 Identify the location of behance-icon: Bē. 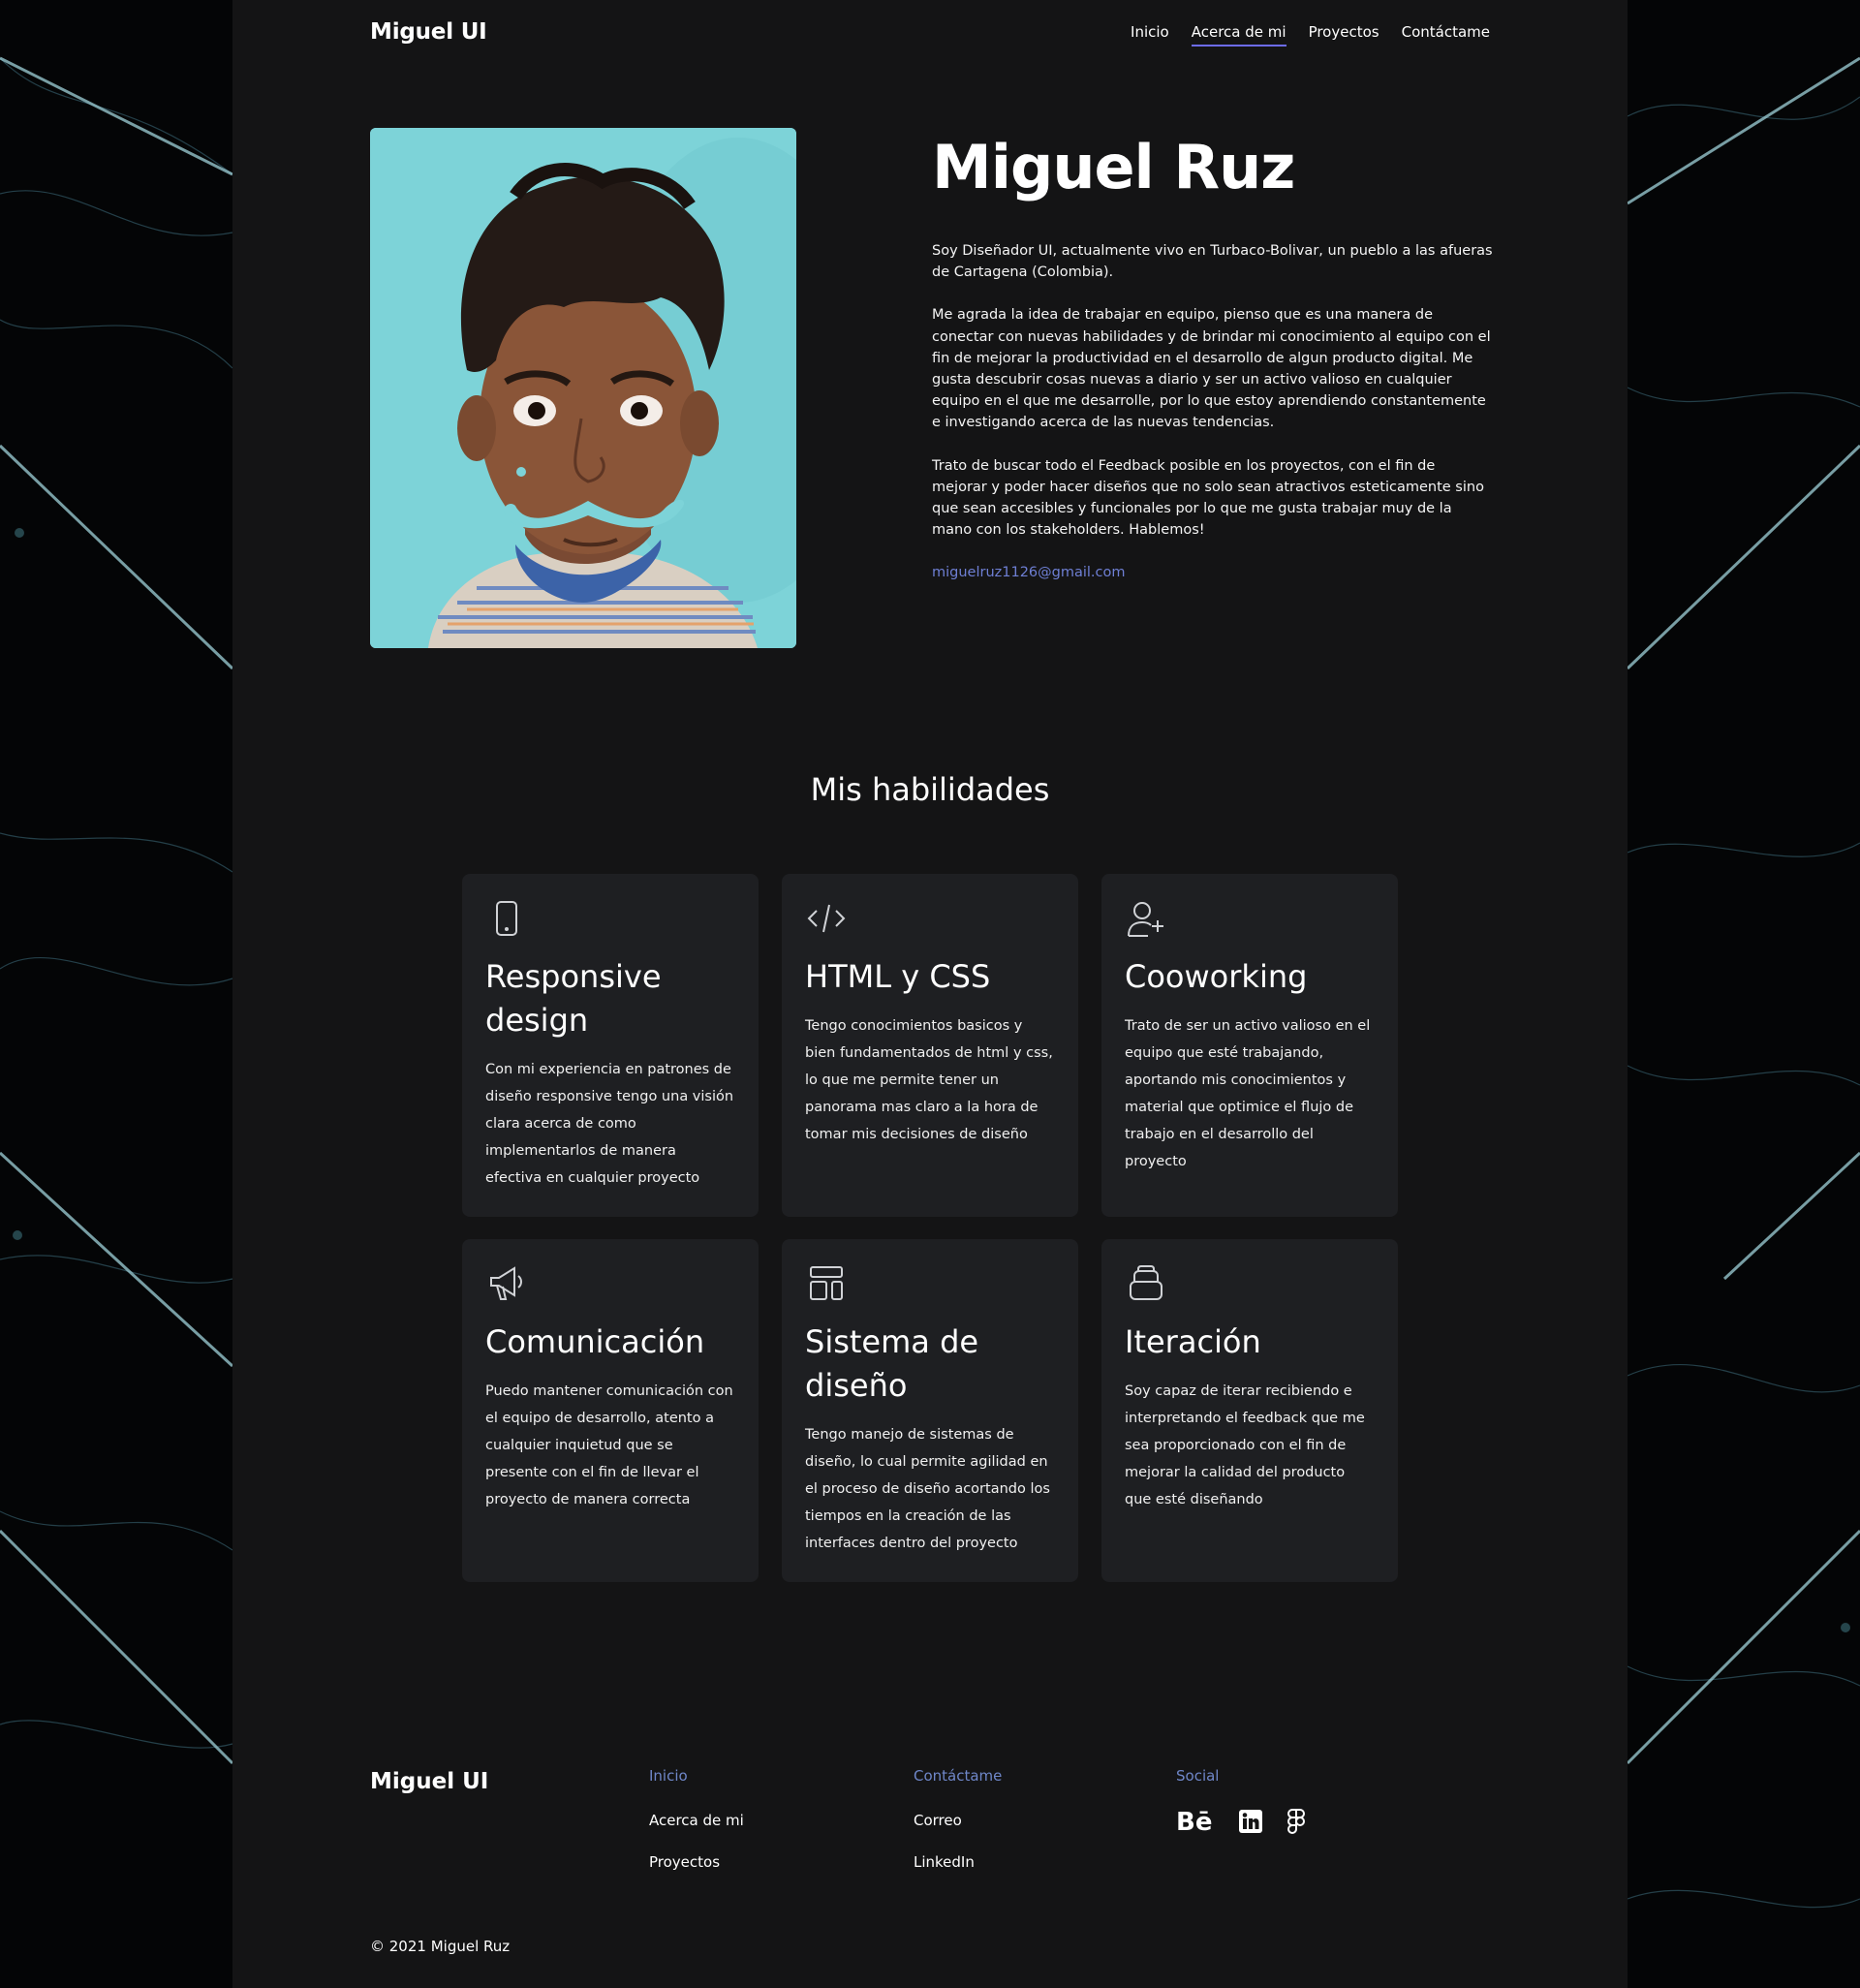
(1195, 1821).